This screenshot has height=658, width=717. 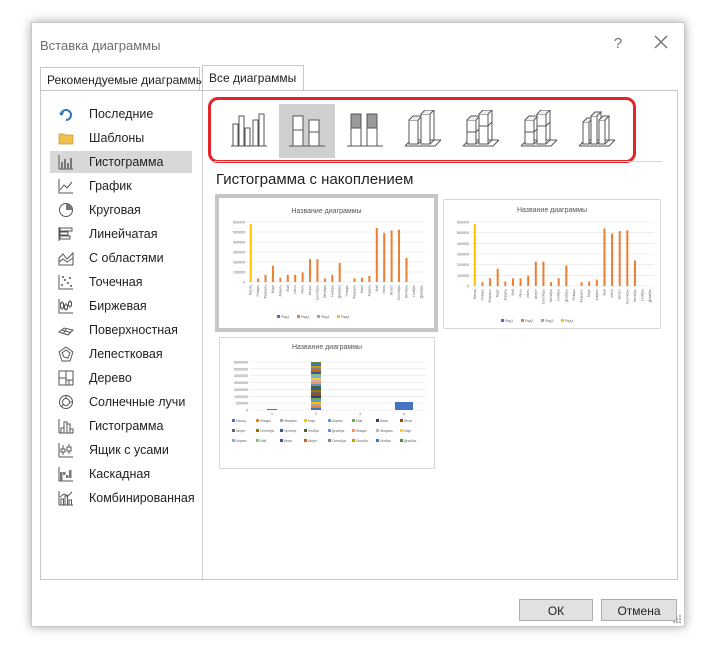 I want to click on chart-category-item: Каскадная, so click(x=121, y=474).